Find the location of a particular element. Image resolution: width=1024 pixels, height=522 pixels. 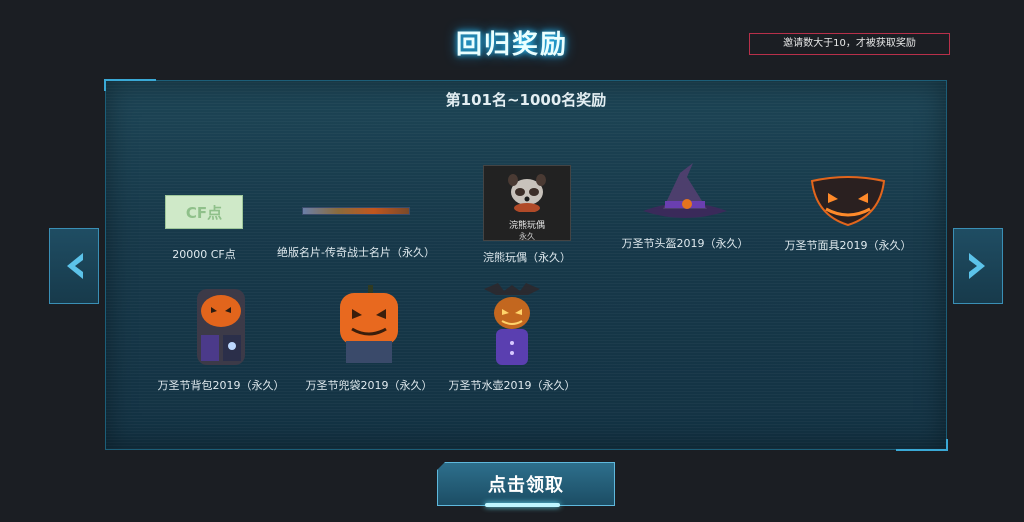

chevron-right-icon is located at coordinates (977, 266).